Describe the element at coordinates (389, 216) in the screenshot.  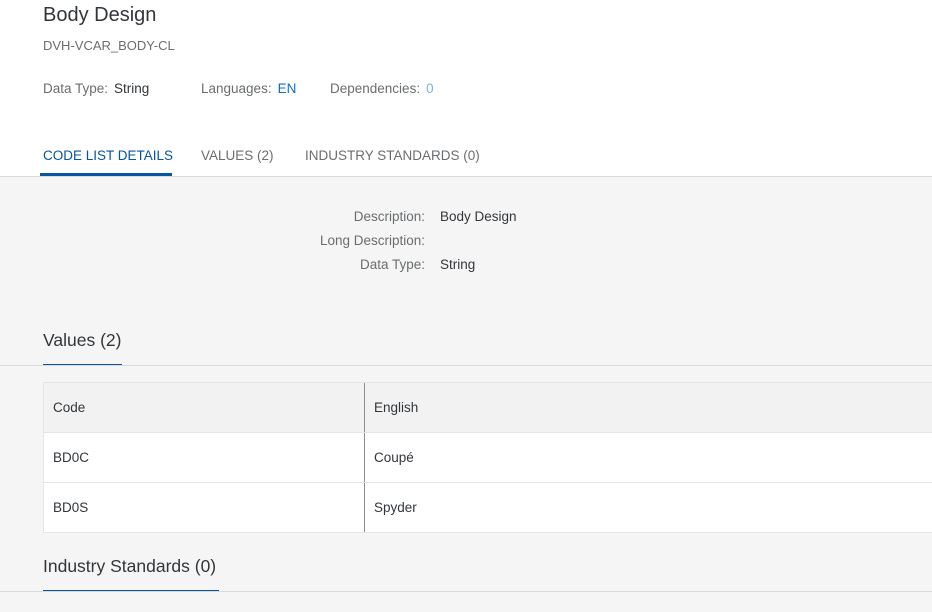
I see `description-label: Description:` at that location.